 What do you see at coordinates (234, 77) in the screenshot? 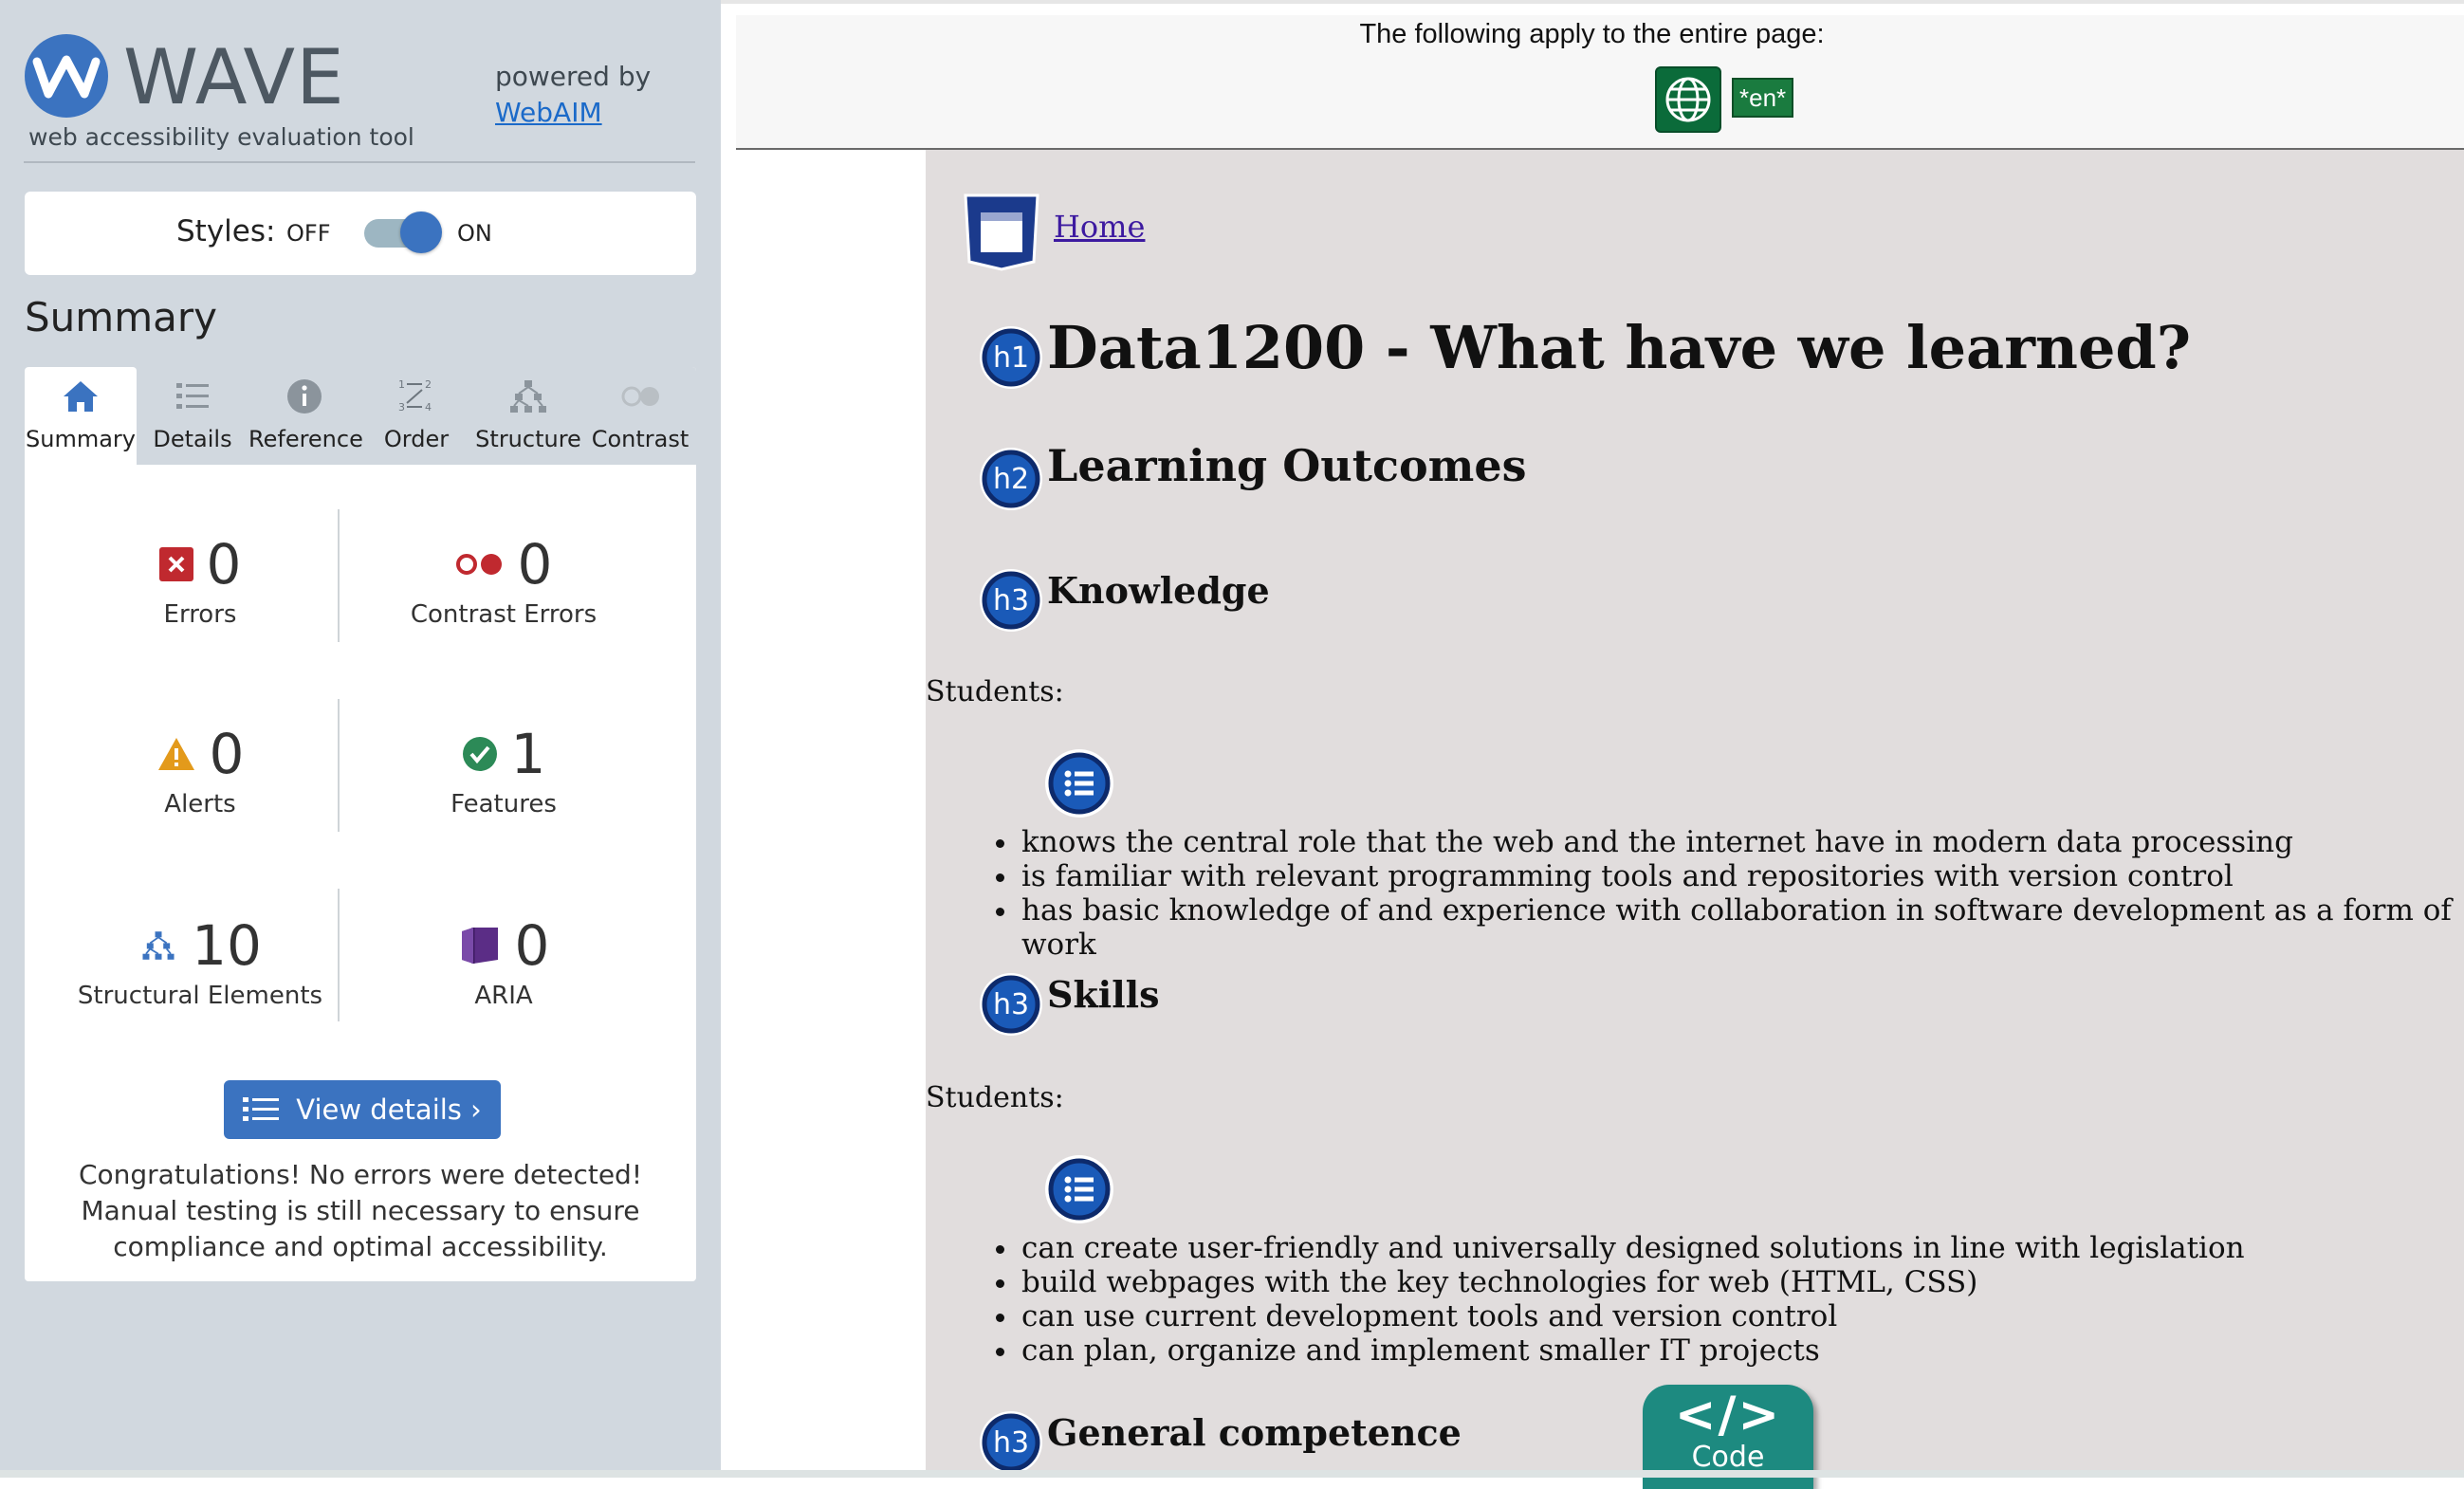
I see `wave-title: WAVE` at bounding box center [234, 77].